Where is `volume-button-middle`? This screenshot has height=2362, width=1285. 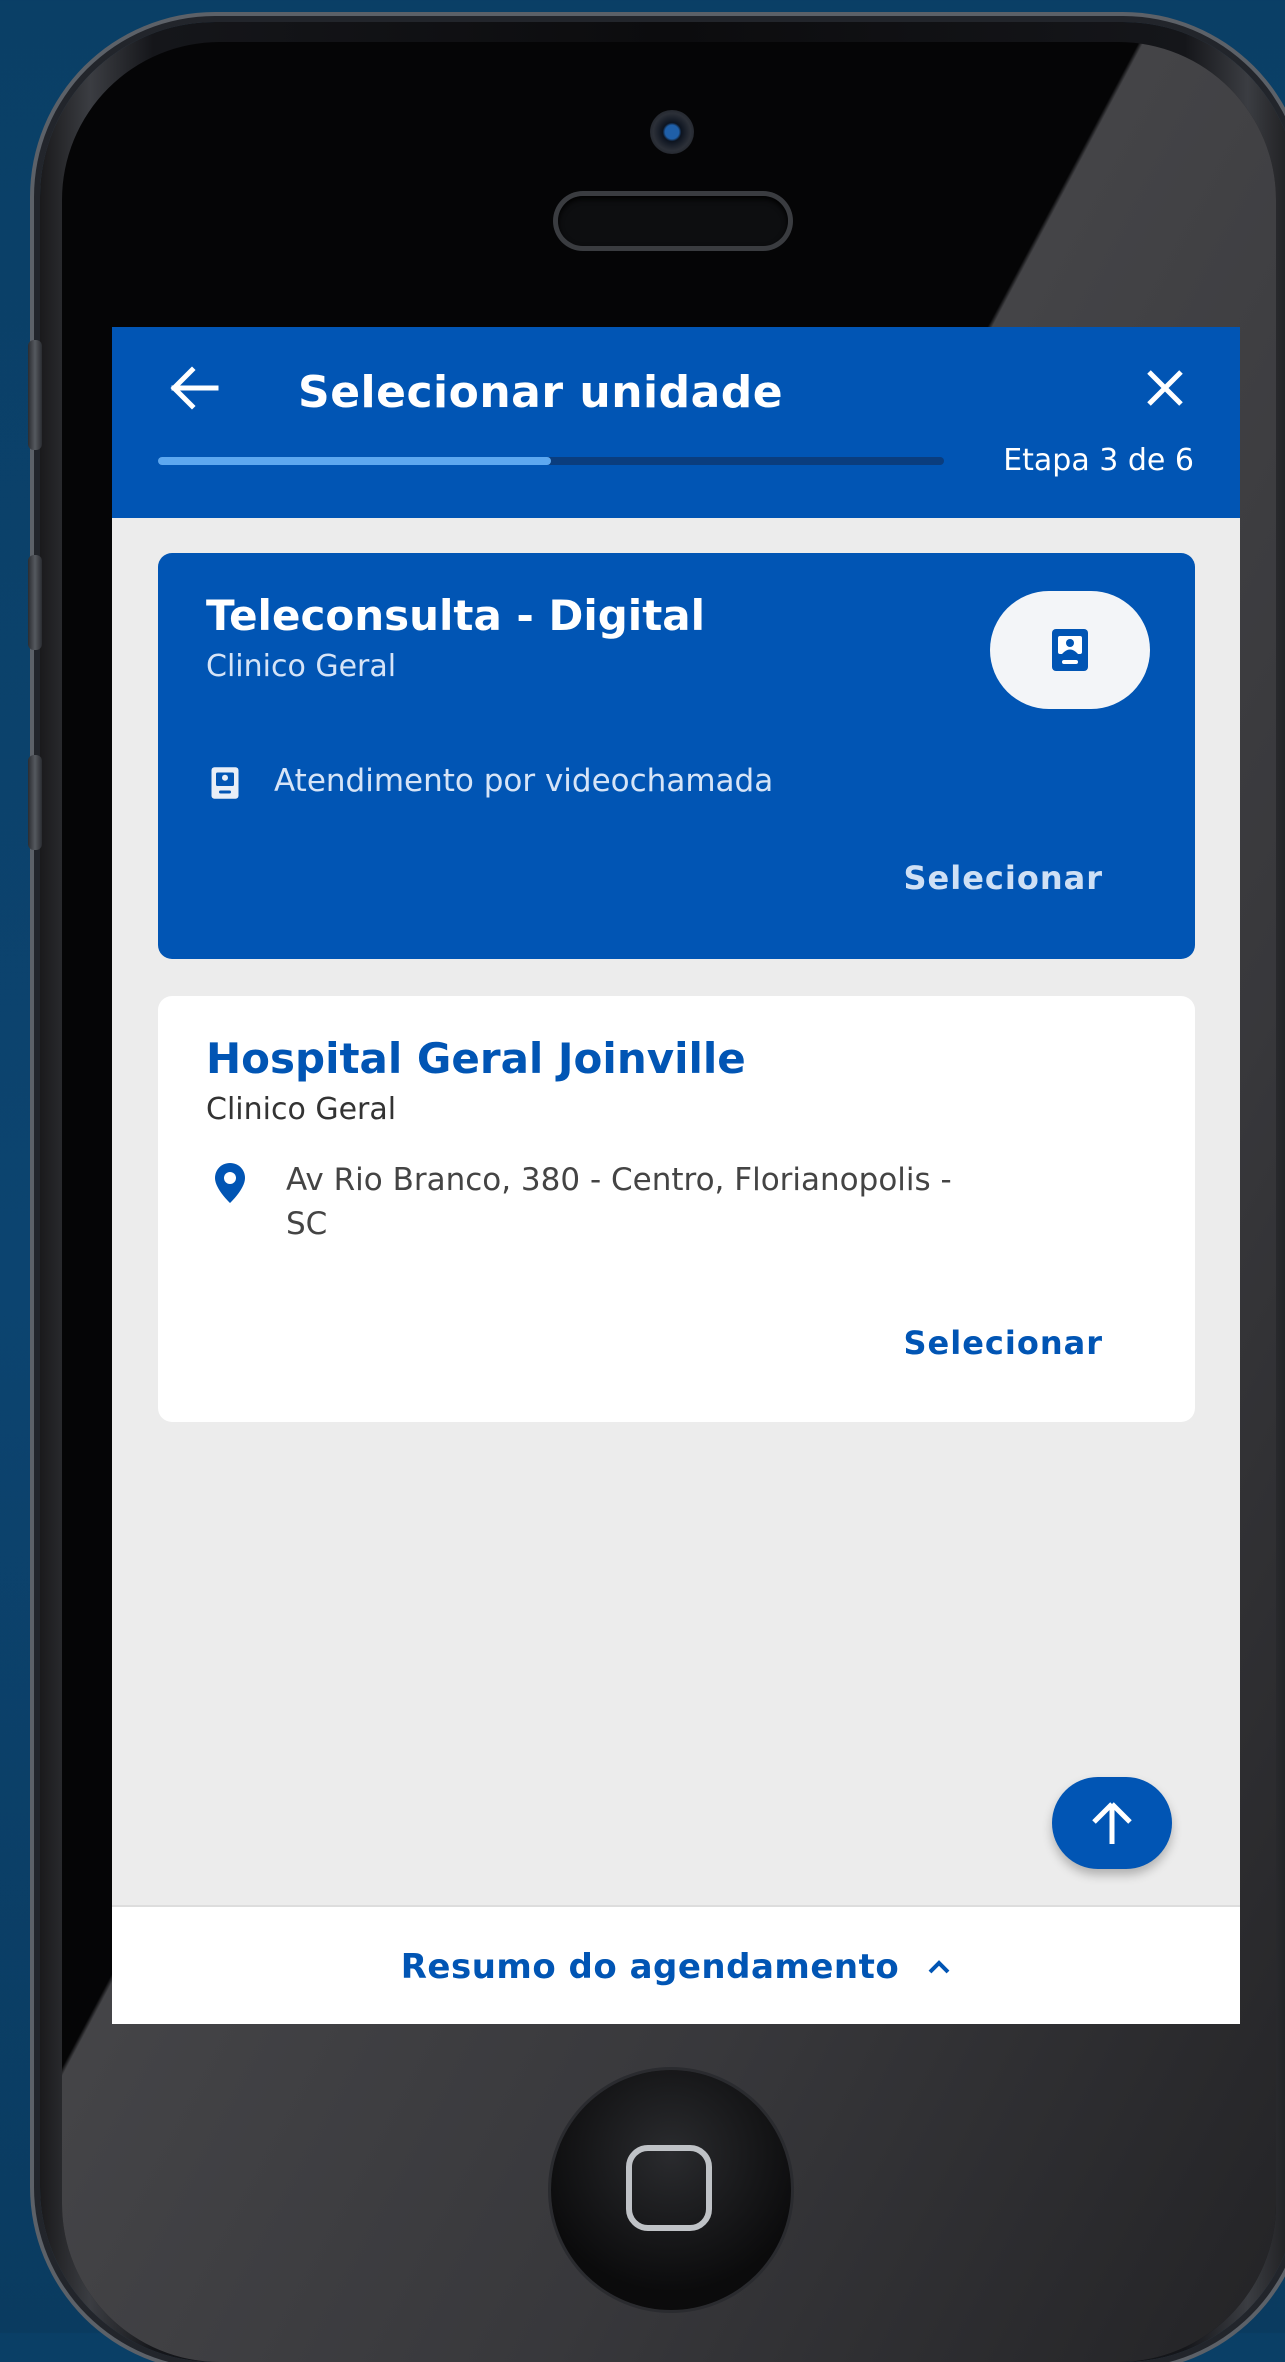 volume-button-middle is located at coordinates (35, 602).